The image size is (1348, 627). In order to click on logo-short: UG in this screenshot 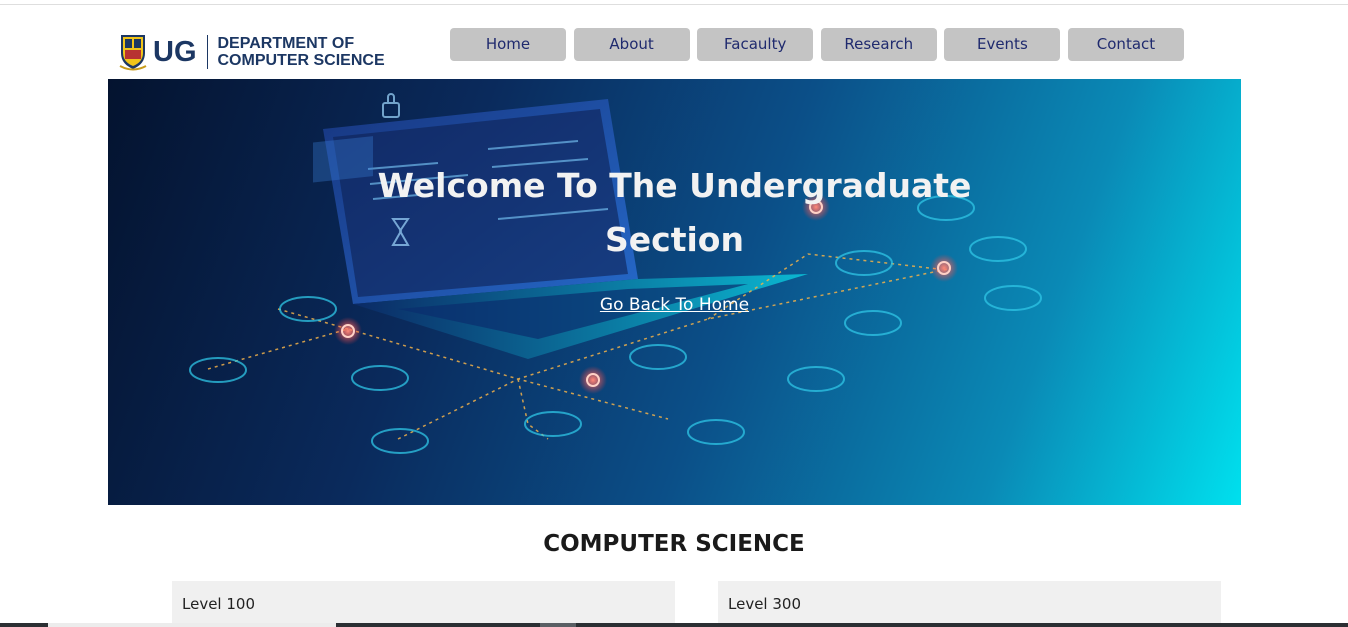, I will do `click(175, 52)`.